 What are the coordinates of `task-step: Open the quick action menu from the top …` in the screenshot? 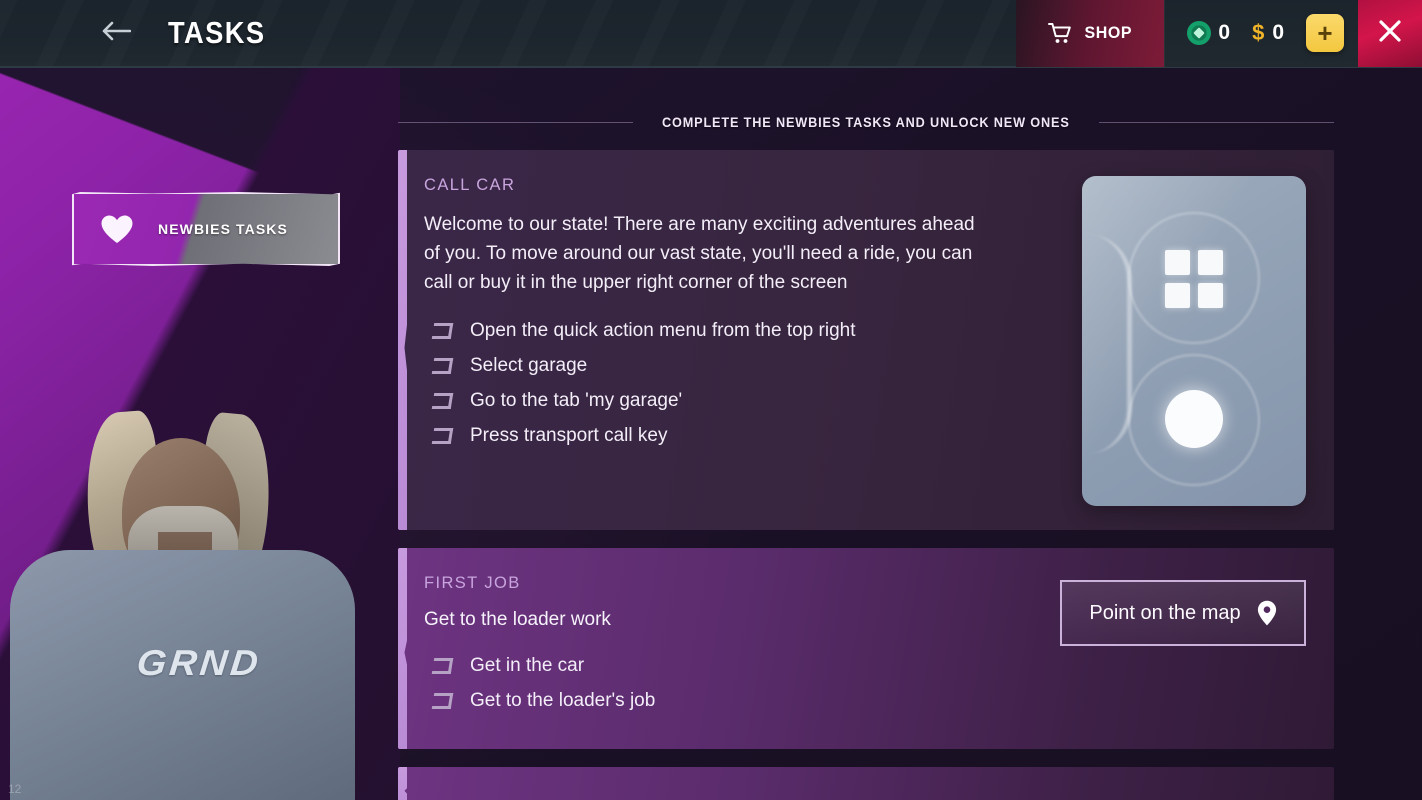 It's located at (740, 331).